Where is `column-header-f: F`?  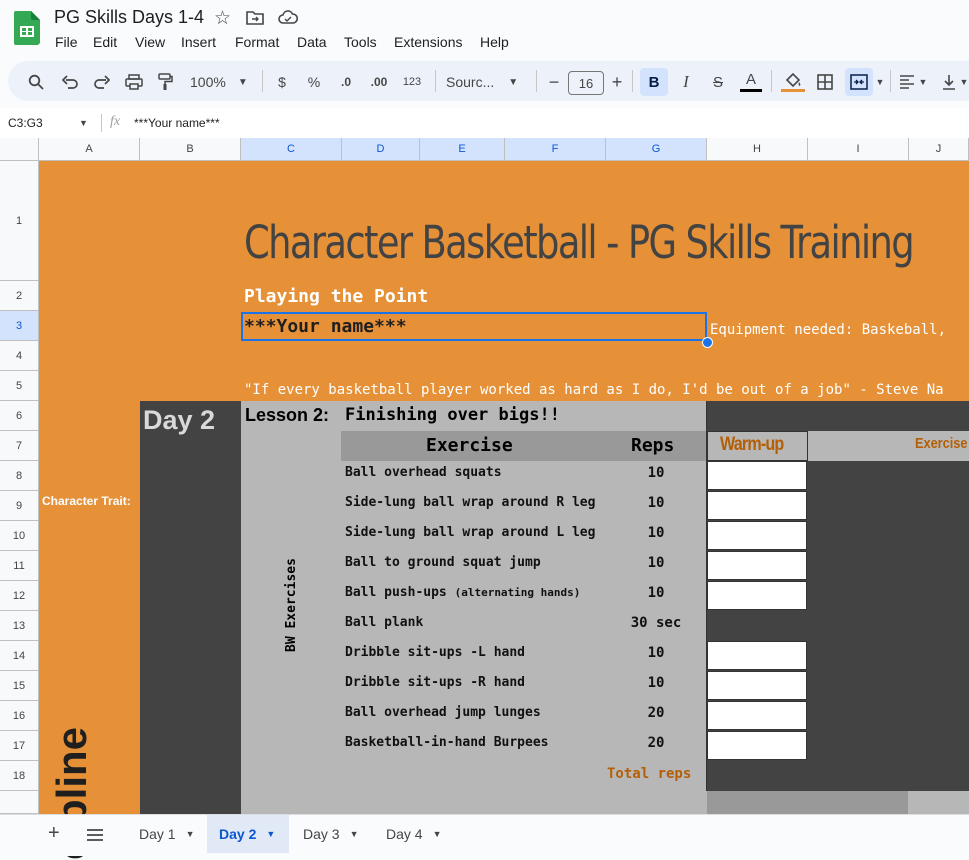
column-header-f: F is located at coordinates (555, 149).